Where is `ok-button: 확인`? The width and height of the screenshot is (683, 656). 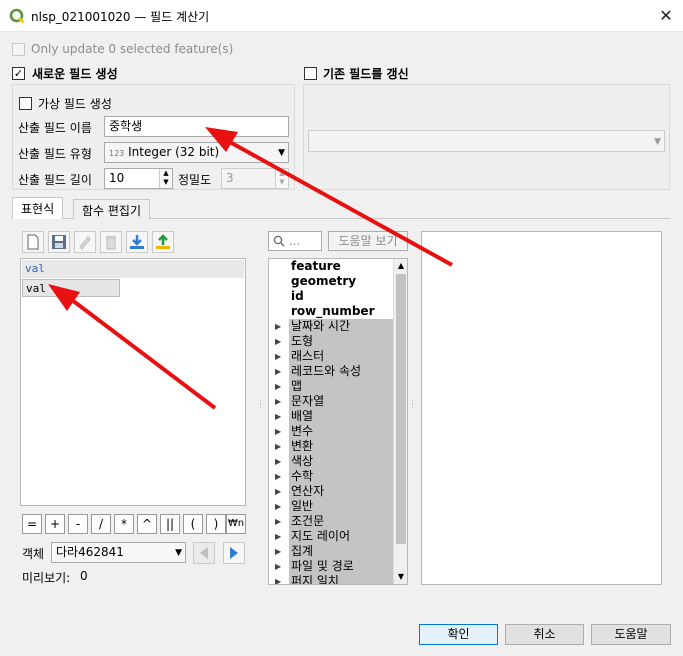
ok-button: 확인 is located at coordinates (458, 634).